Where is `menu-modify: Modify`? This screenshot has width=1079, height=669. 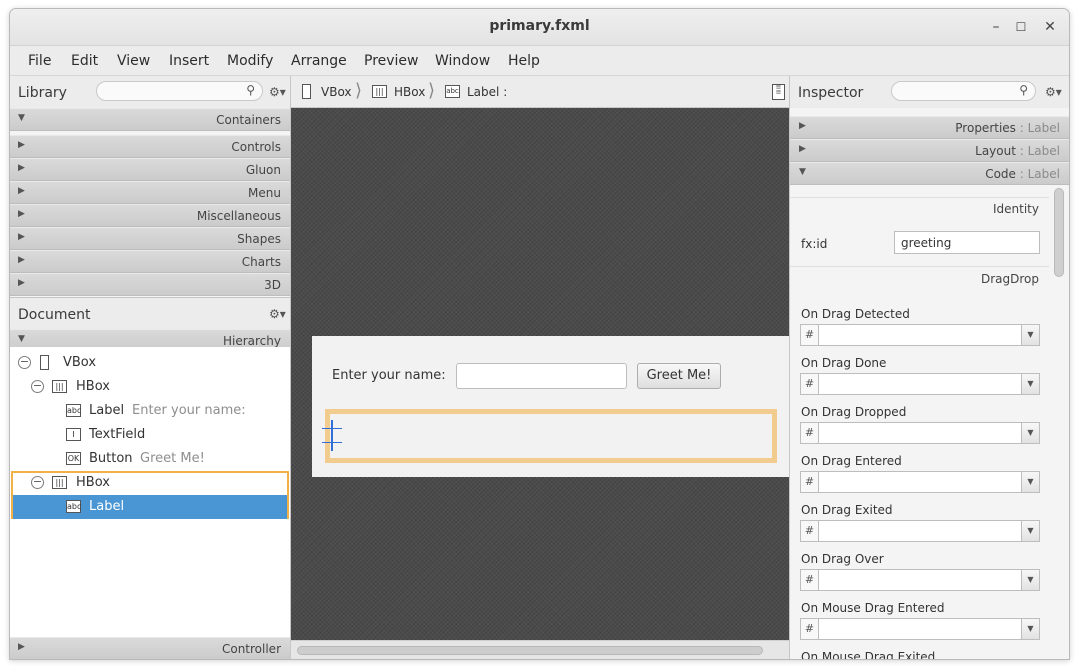 menu-modify: Modify is located at coordinates (250, 61).